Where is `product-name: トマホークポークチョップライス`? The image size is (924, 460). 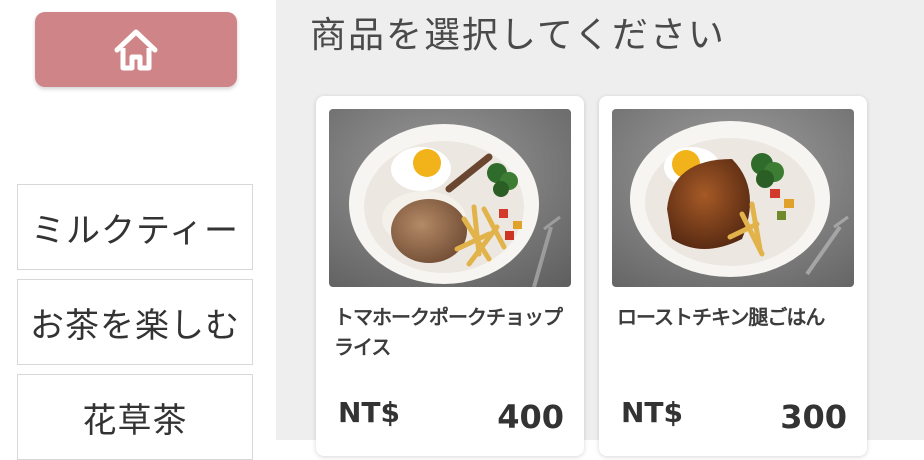 product-name: トマホークポークチョップライス is located at coordinates (448, 332).